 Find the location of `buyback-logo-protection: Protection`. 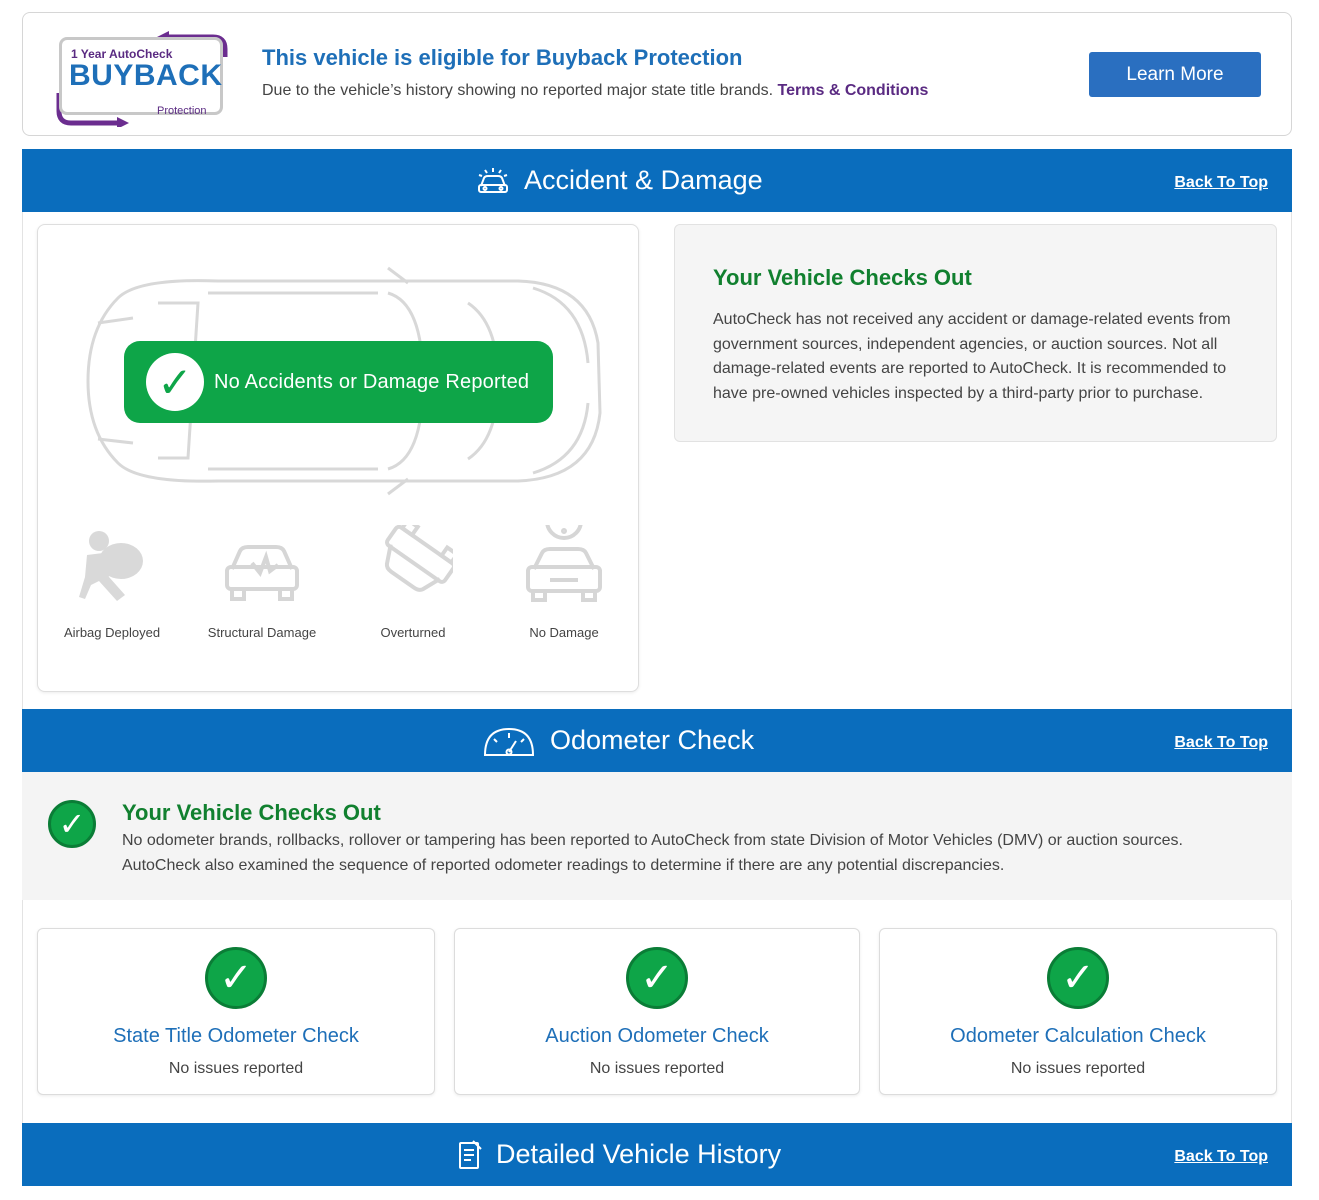

buyback-logo-protection: Protection is located at coordinates (182, 111).